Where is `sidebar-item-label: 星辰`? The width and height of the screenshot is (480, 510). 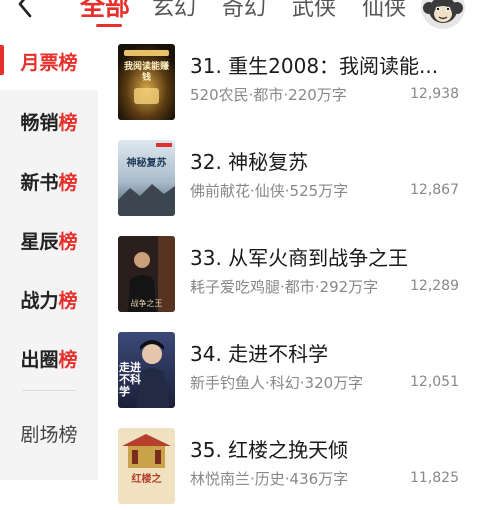 sidebar-item-label: 星辰 is located at coordinates (39, 242).